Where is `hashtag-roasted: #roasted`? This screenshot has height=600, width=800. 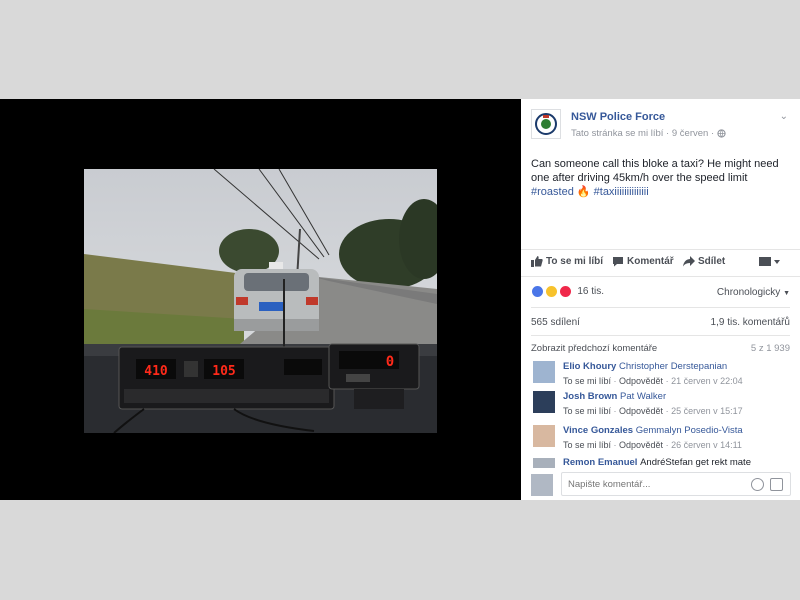
hashtag-roasted: #roasted is located at coordinates (552, 192).